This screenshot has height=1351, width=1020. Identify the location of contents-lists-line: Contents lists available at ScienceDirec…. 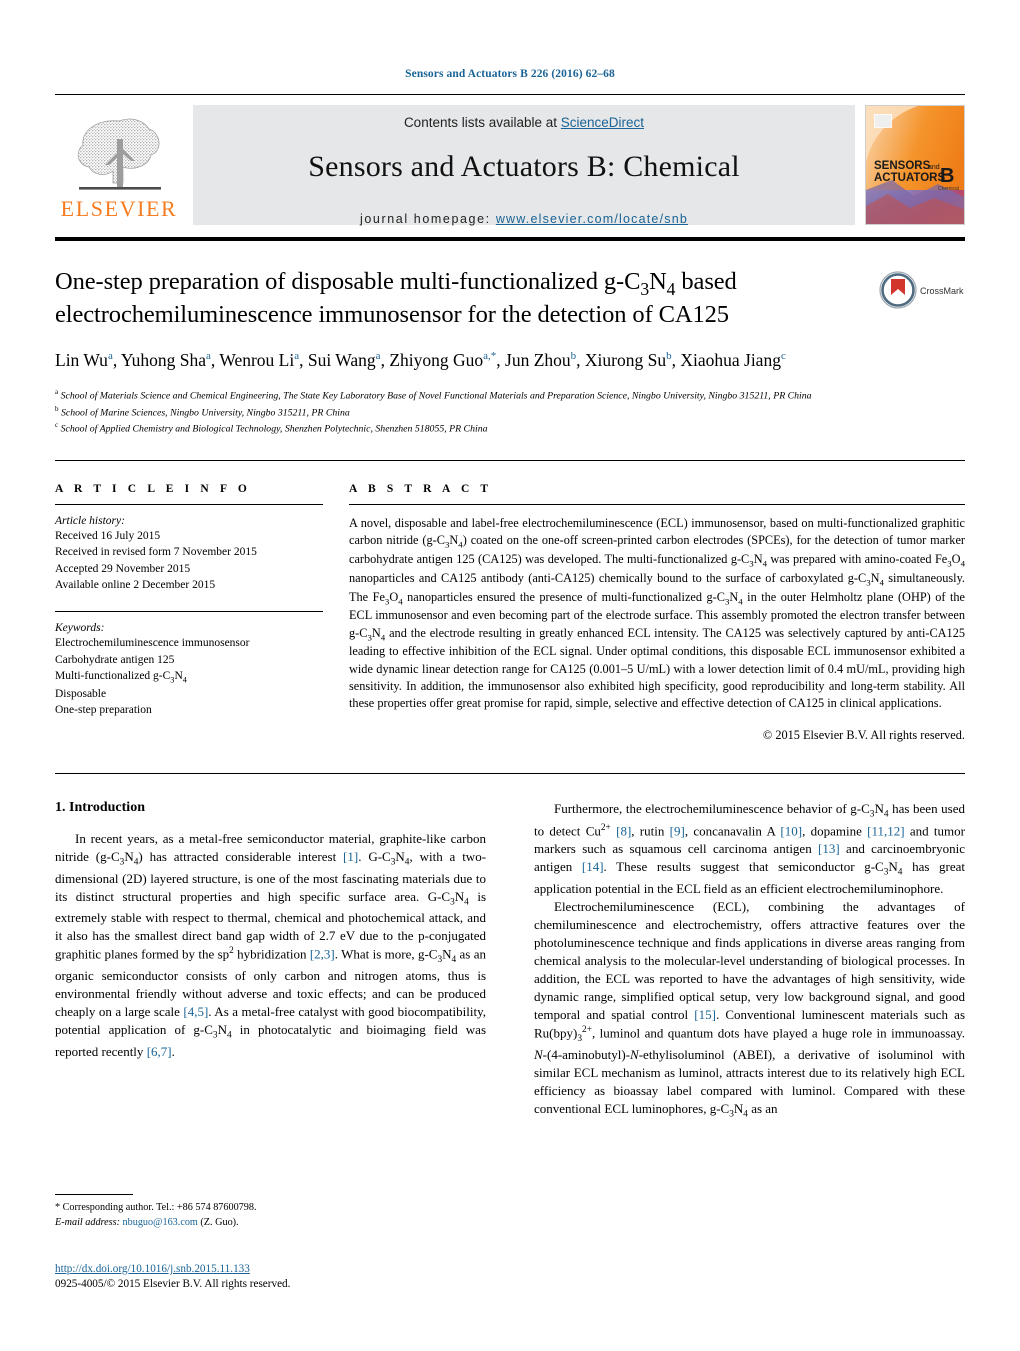
(524, 122).